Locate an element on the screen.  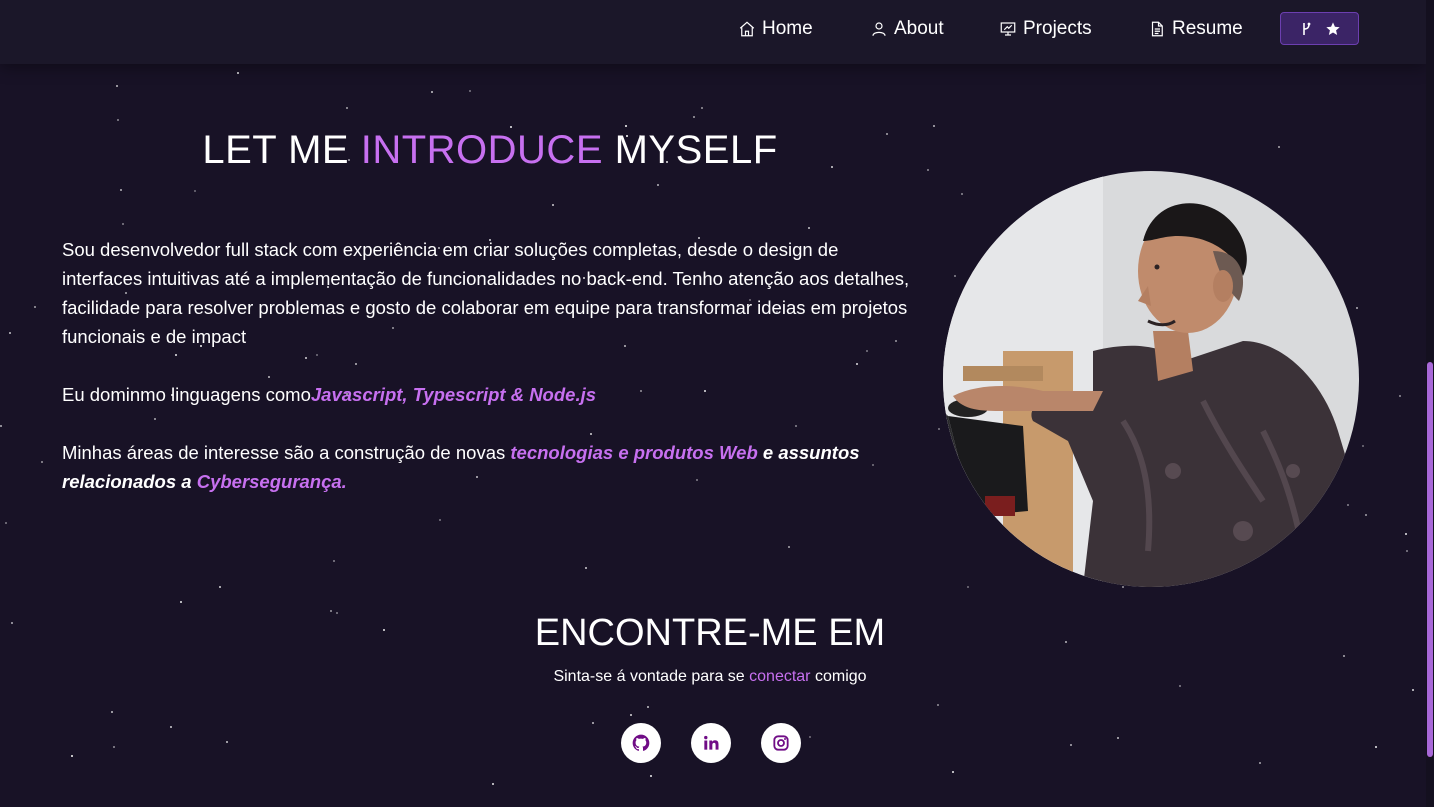
document-icon is located at coordinates (1157, 29).